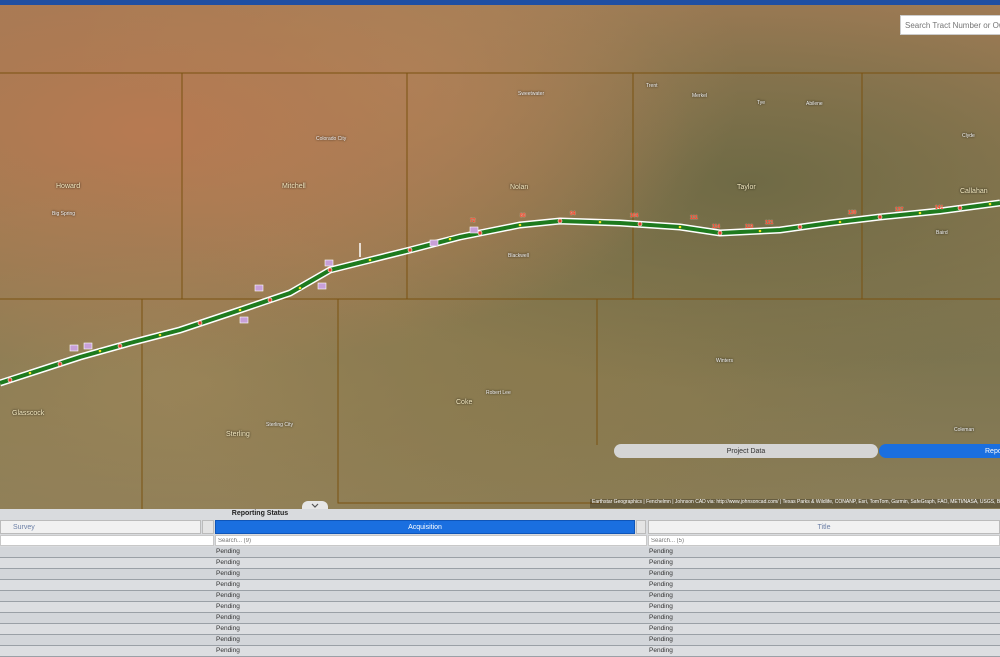 Image resolution: width=1000 pixels, height=657 pixels. What do you see at coordinates (974, 191) in the screenshot?
I see `county-label: Callahan` at bounding box center [974, 191].